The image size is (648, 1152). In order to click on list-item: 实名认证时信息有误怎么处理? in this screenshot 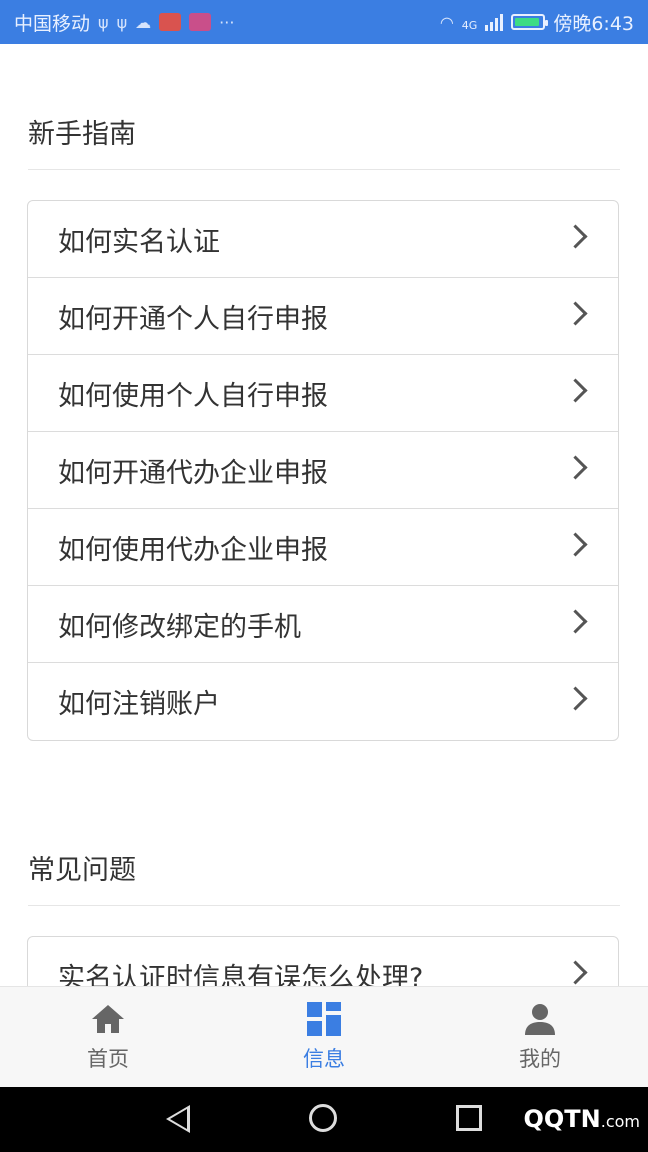, I will do `click(323, 961)`.